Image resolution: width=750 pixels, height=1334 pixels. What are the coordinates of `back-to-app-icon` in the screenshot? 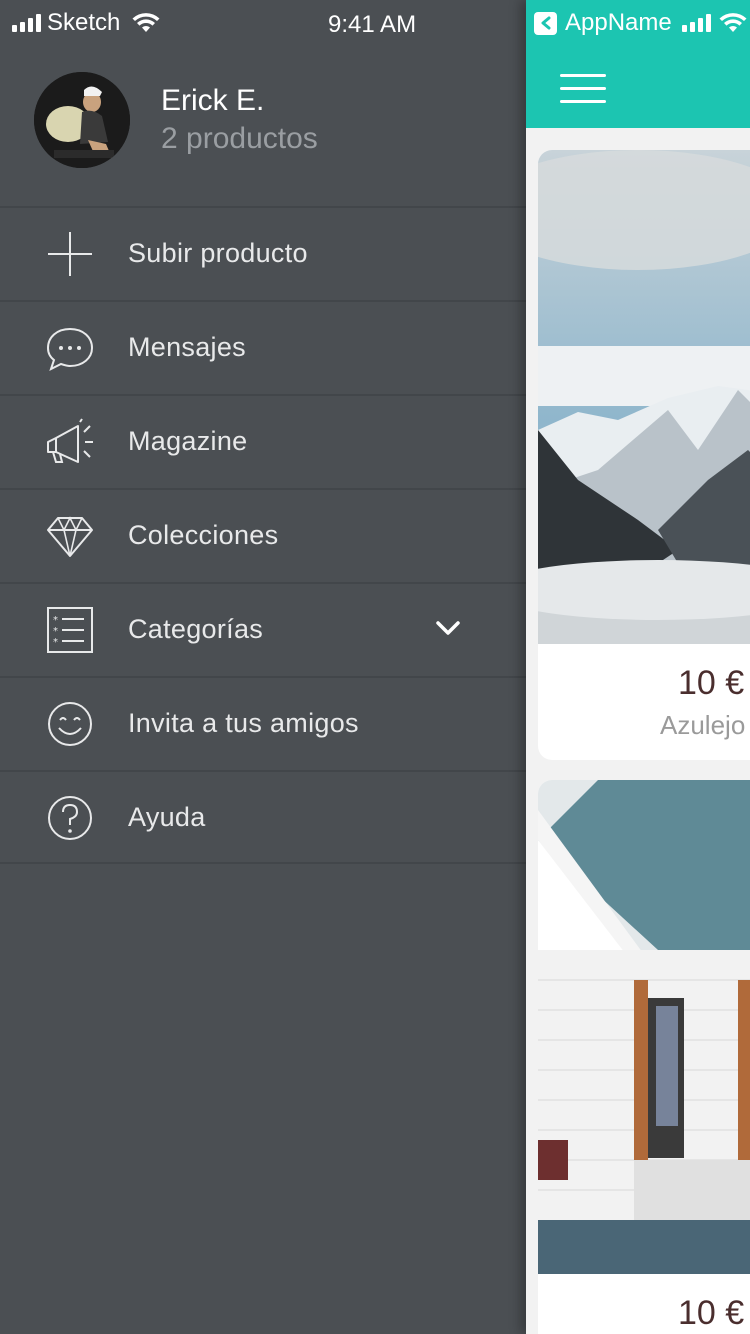 It's located at (545, 23).